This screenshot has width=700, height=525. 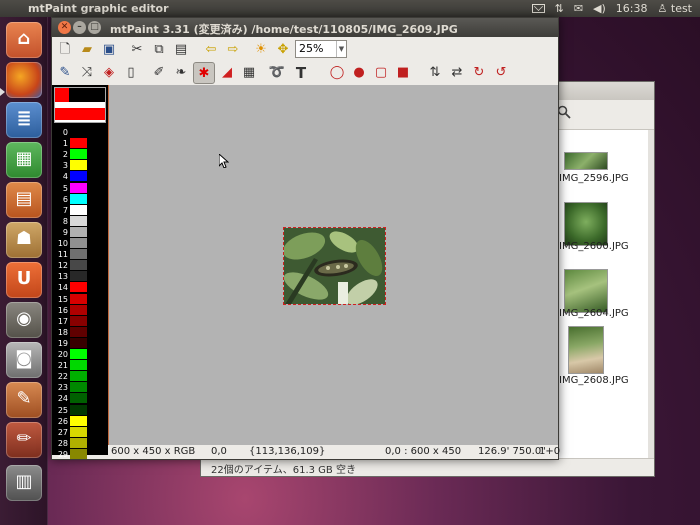 I want to click on clock: 16:38, so click(x=632, y=8).